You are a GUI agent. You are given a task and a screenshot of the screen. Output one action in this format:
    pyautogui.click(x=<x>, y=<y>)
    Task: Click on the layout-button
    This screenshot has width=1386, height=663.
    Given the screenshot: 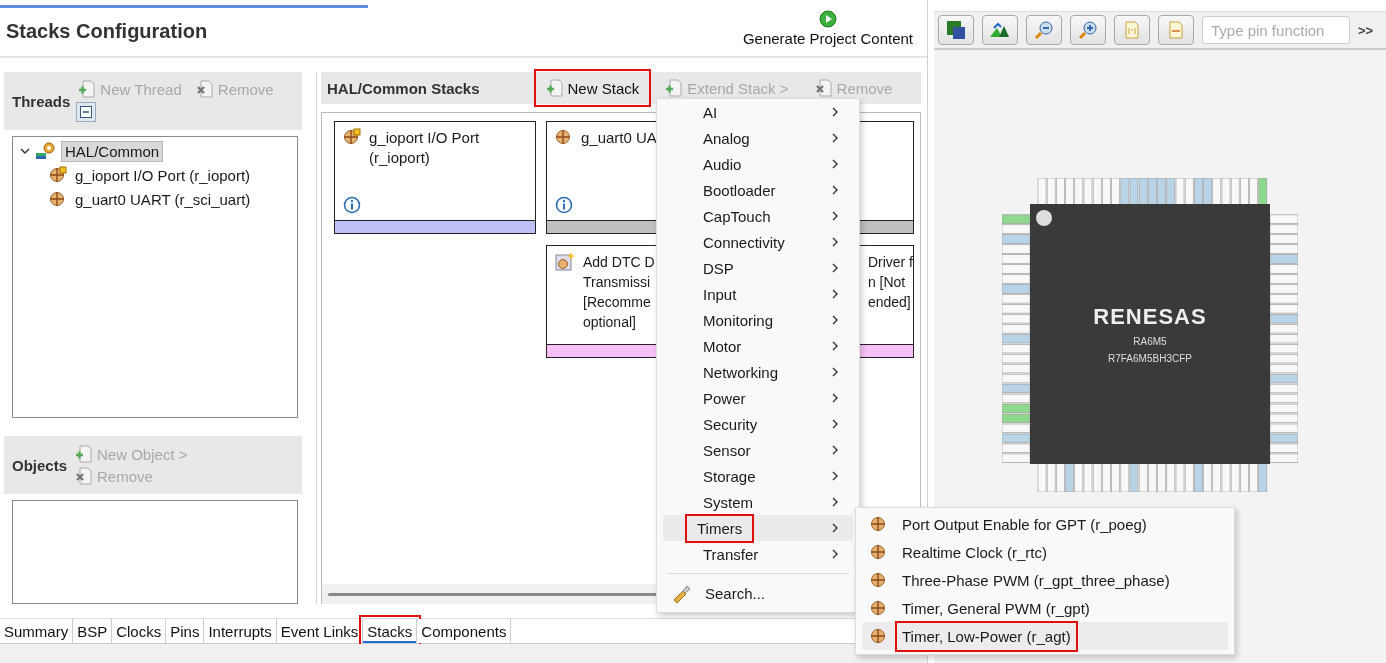 What is the action you would take?
    pyautogui.click(x=1000, y=30)
    